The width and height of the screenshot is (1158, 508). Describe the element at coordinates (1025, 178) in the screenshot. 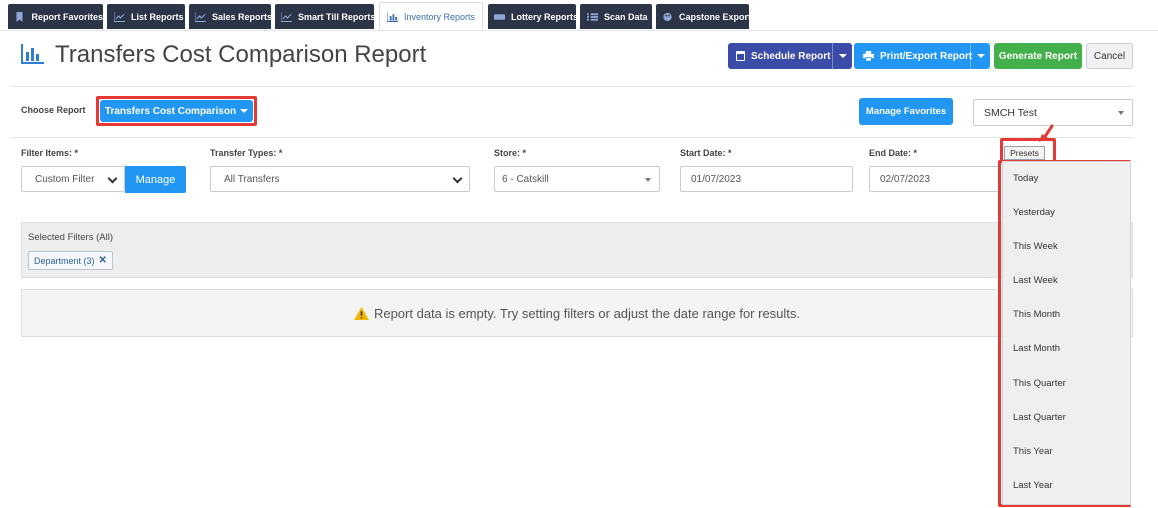

I see `preset-today: Today` at that location.